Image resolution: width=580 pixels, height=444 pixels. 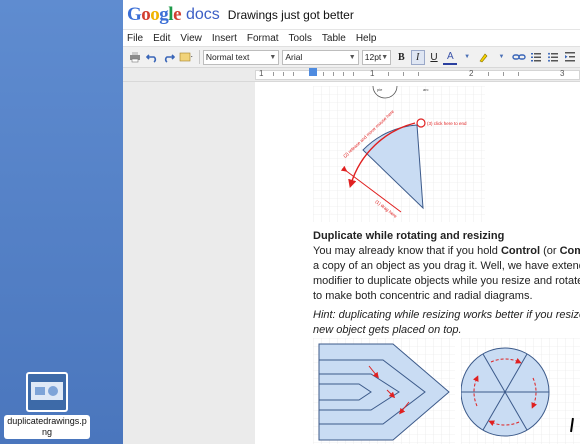 I want to click on radial-diagram, so click(x=520, y=391).